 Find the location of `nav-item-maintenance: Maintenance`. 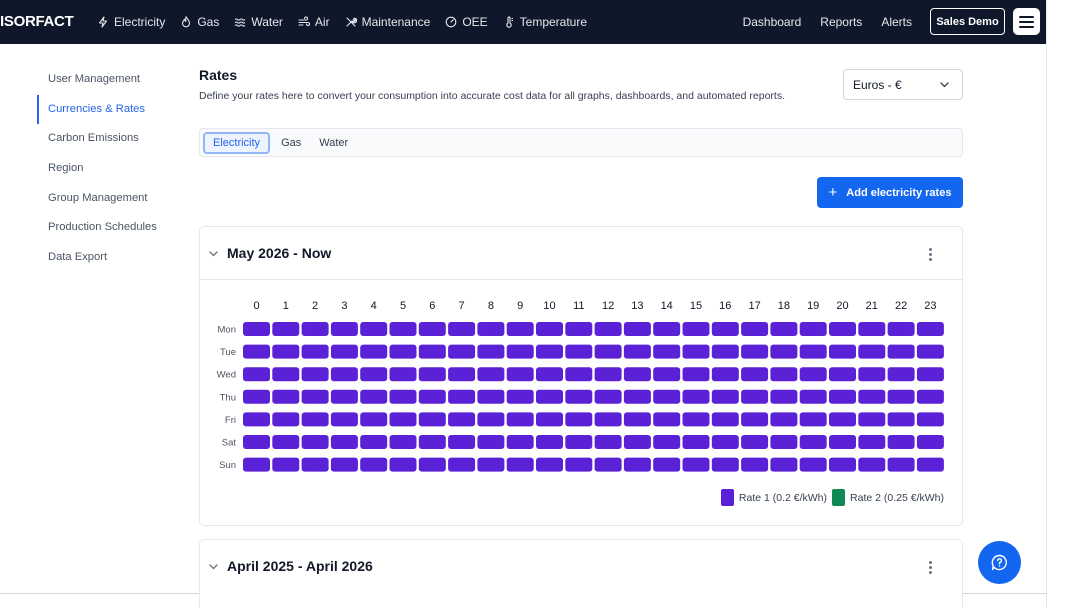

nav-item-maintenance: Maintenance is located at coordinates (387, 22).